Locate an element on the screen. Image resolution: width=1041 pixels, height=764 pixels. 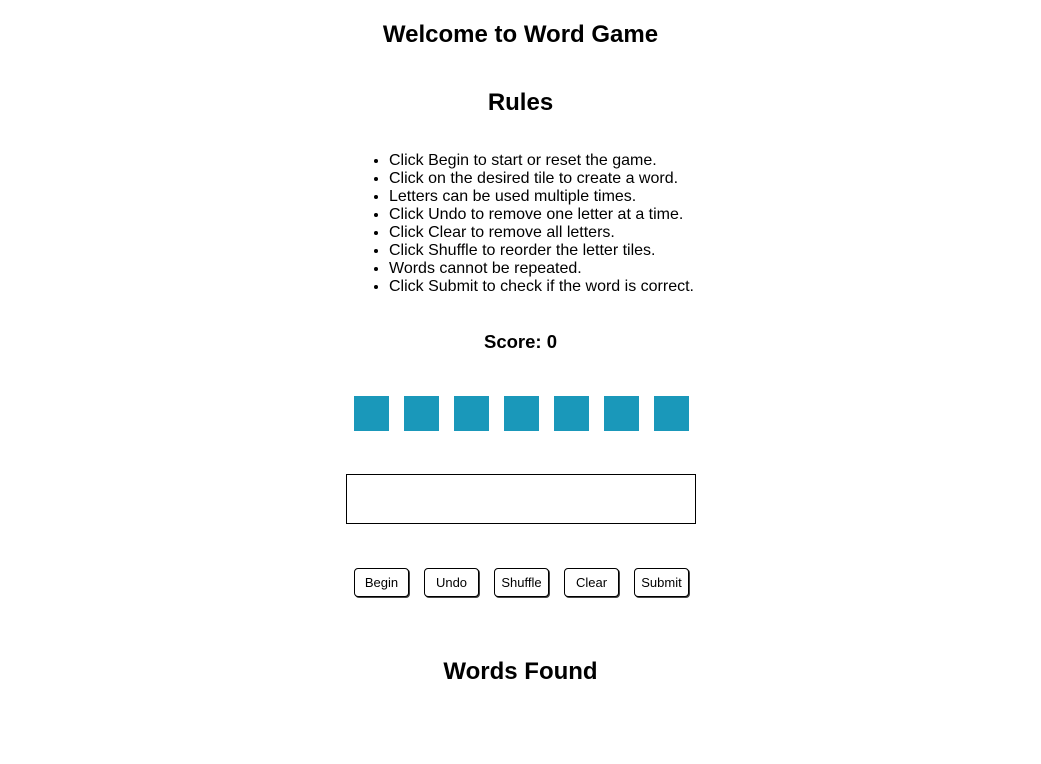
rules-heading: Rules is located at coordinates (520, 102).